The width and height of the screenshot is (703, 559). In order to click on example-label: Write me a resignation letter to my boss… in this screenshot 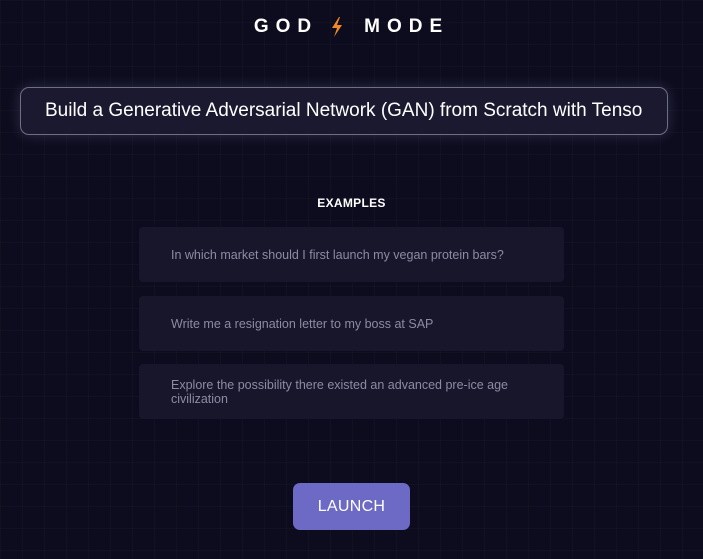, I will do `click(302, 323)`.